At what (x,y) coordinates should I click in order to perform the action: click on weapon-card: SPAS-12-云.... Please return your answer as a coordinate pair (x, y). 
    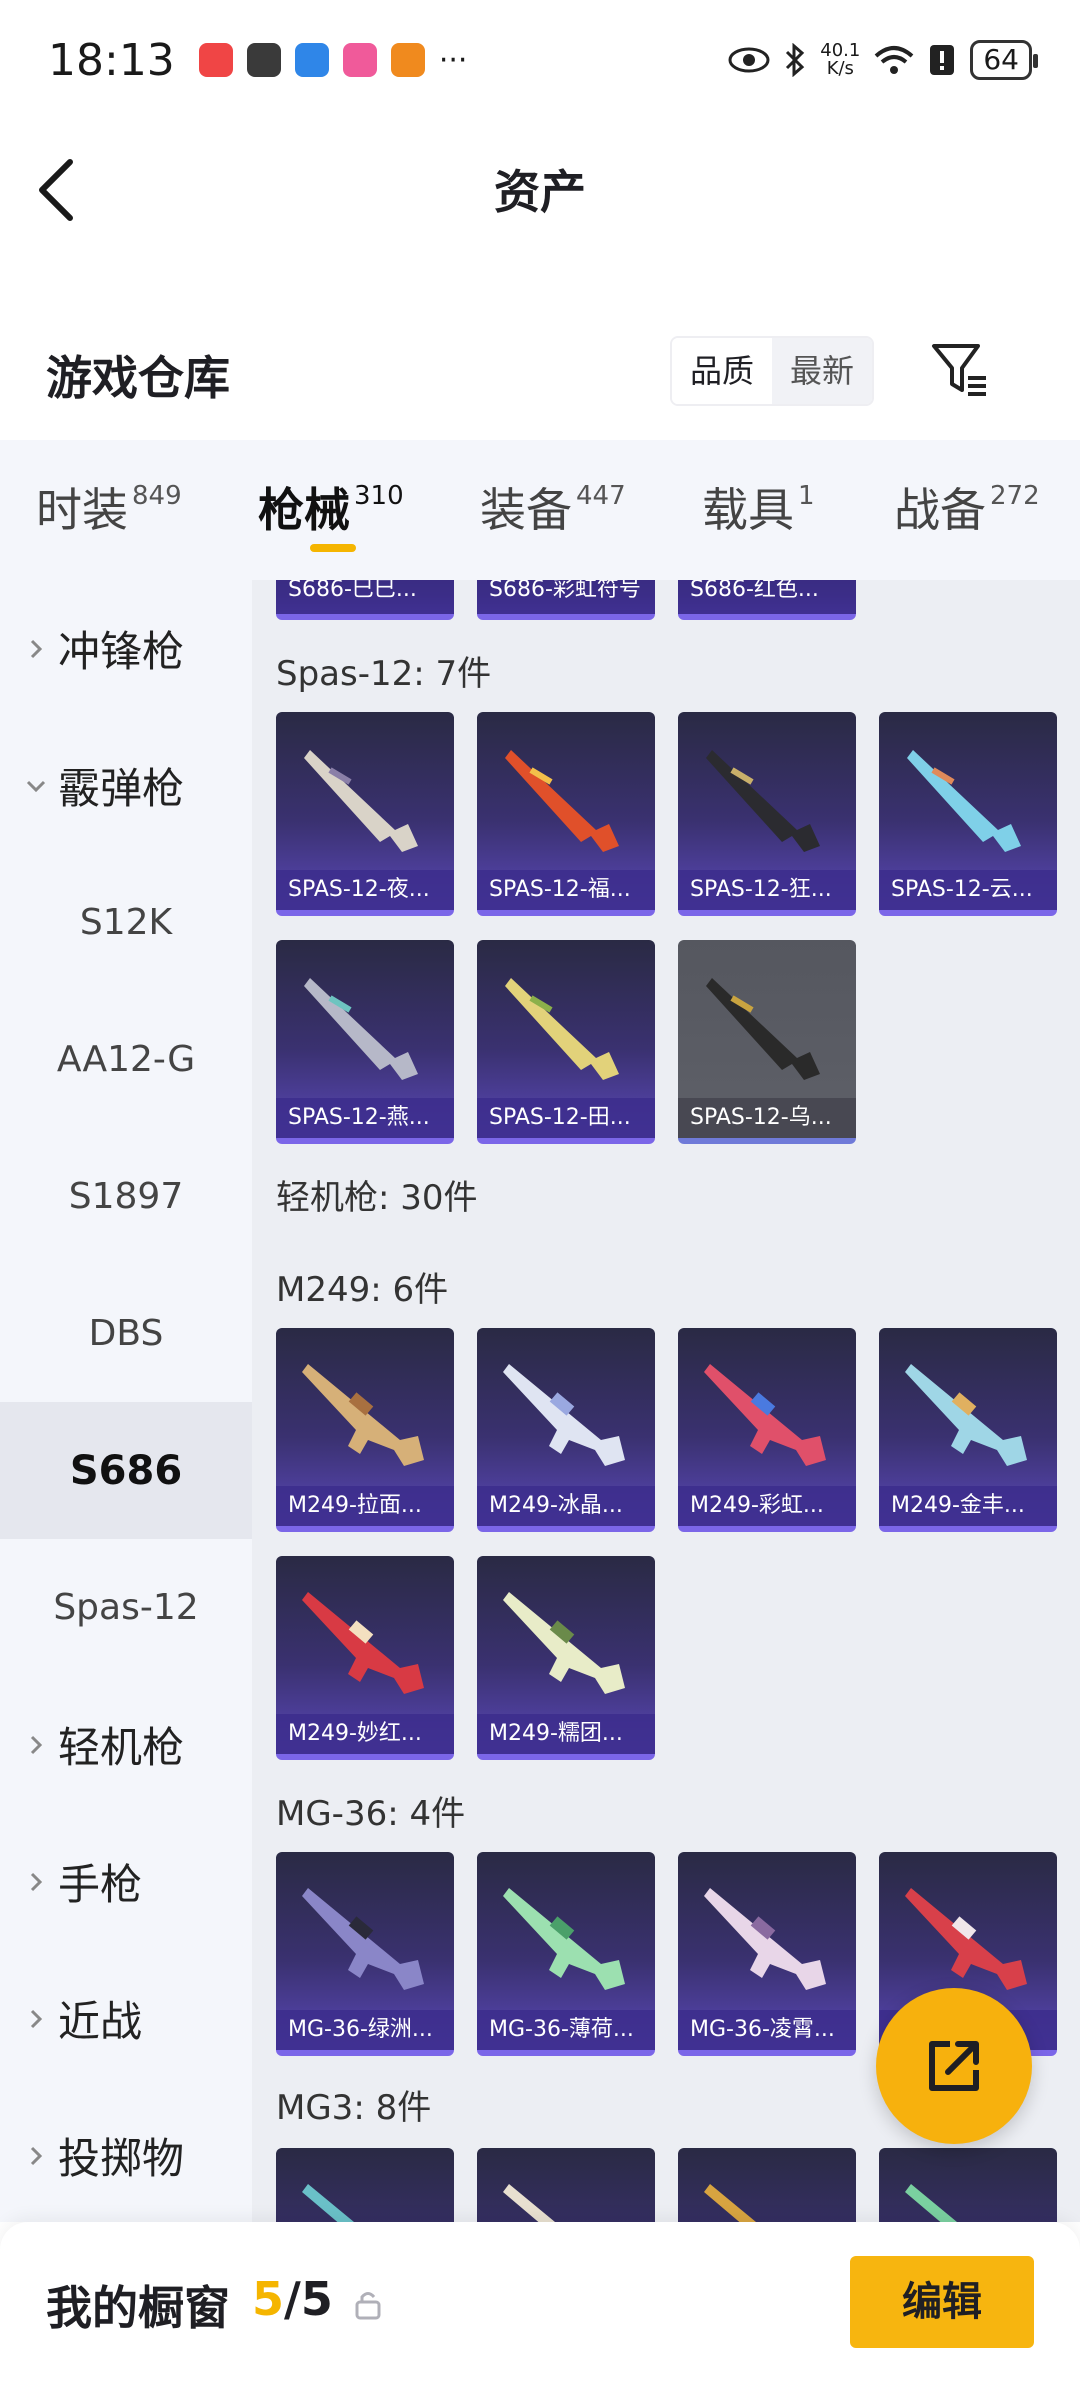
    Looking at the image, I should click on (968, 814).